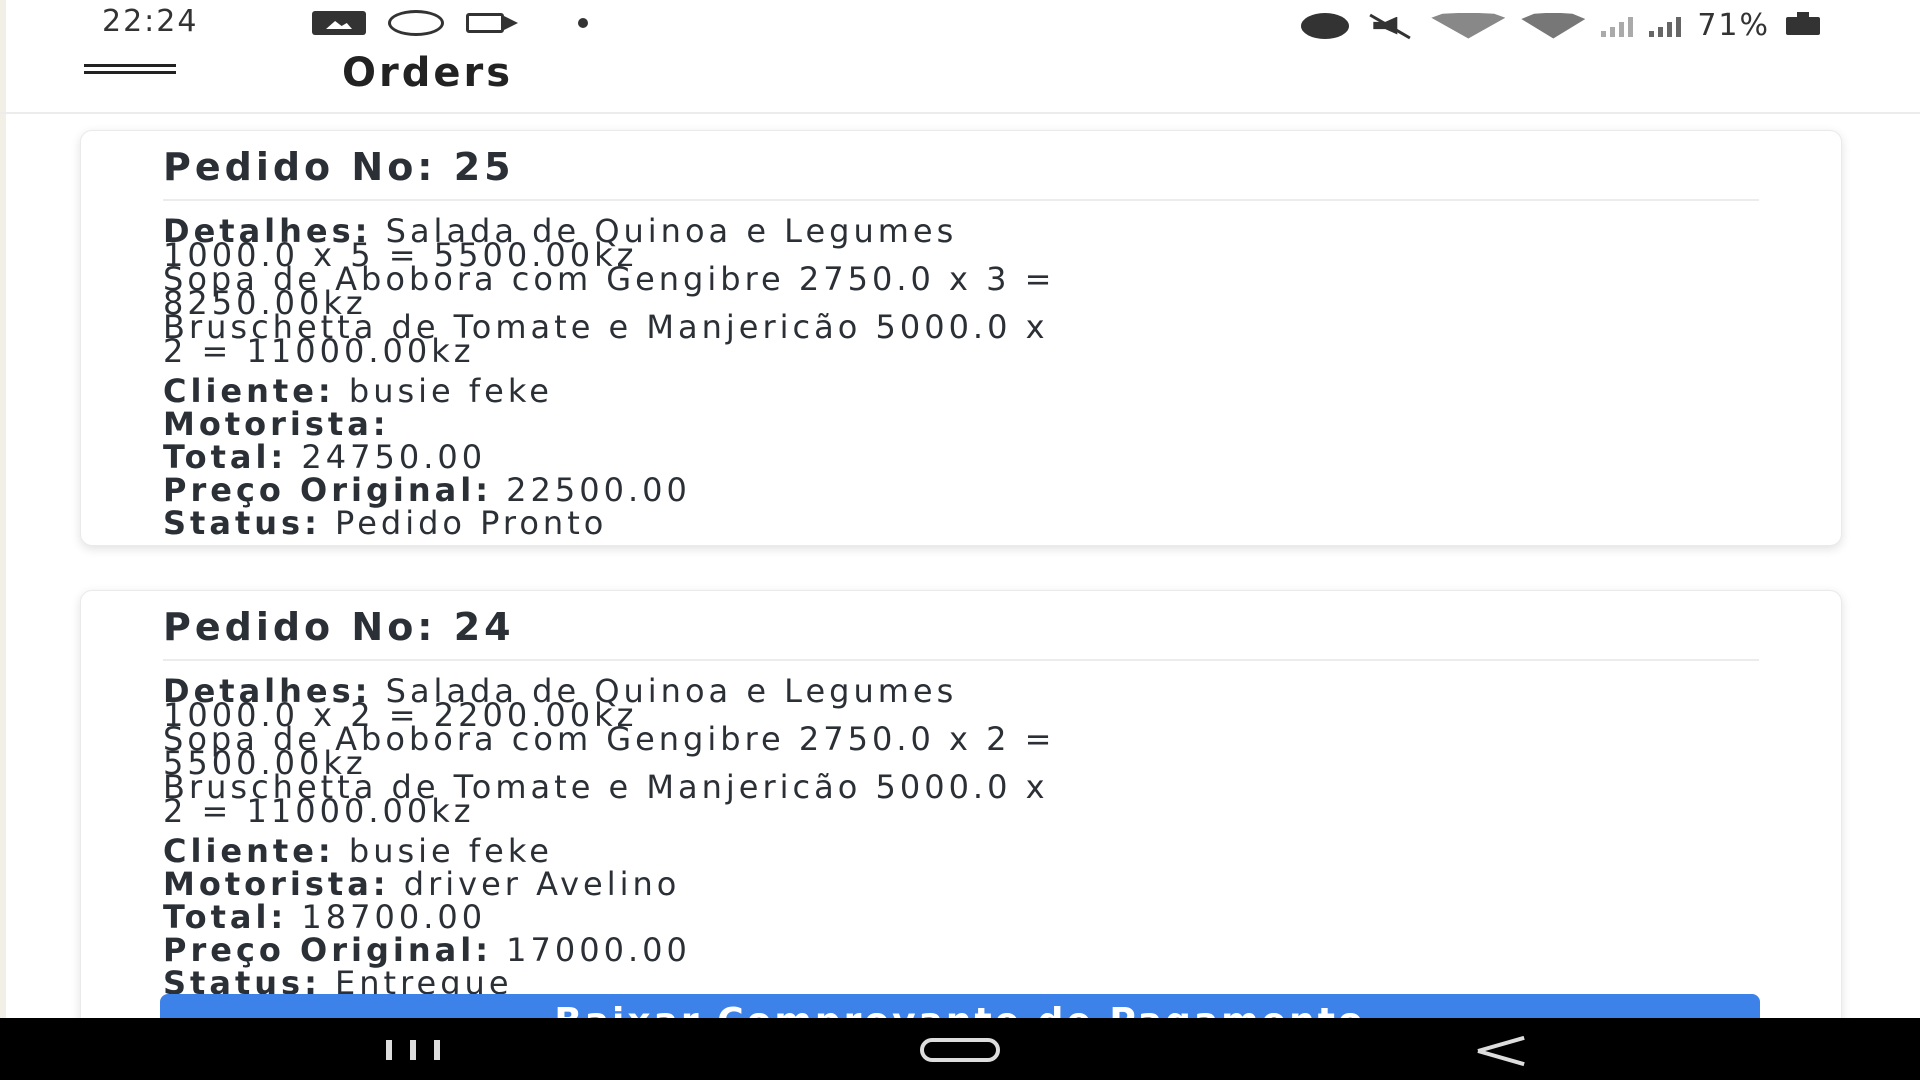  What do you see at coordinates (1501, 1050) in the screenshot?
I see `back-icon` at bounding box center [1501, 1050].